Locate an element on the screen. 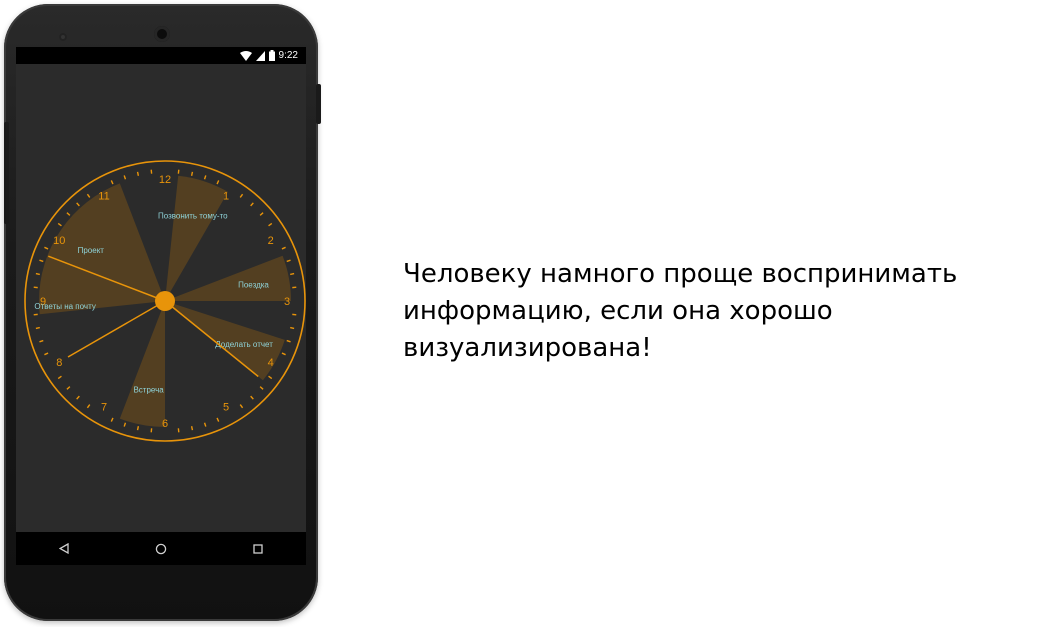  hour-numeral: 12 is located at coordinates (165, 180).